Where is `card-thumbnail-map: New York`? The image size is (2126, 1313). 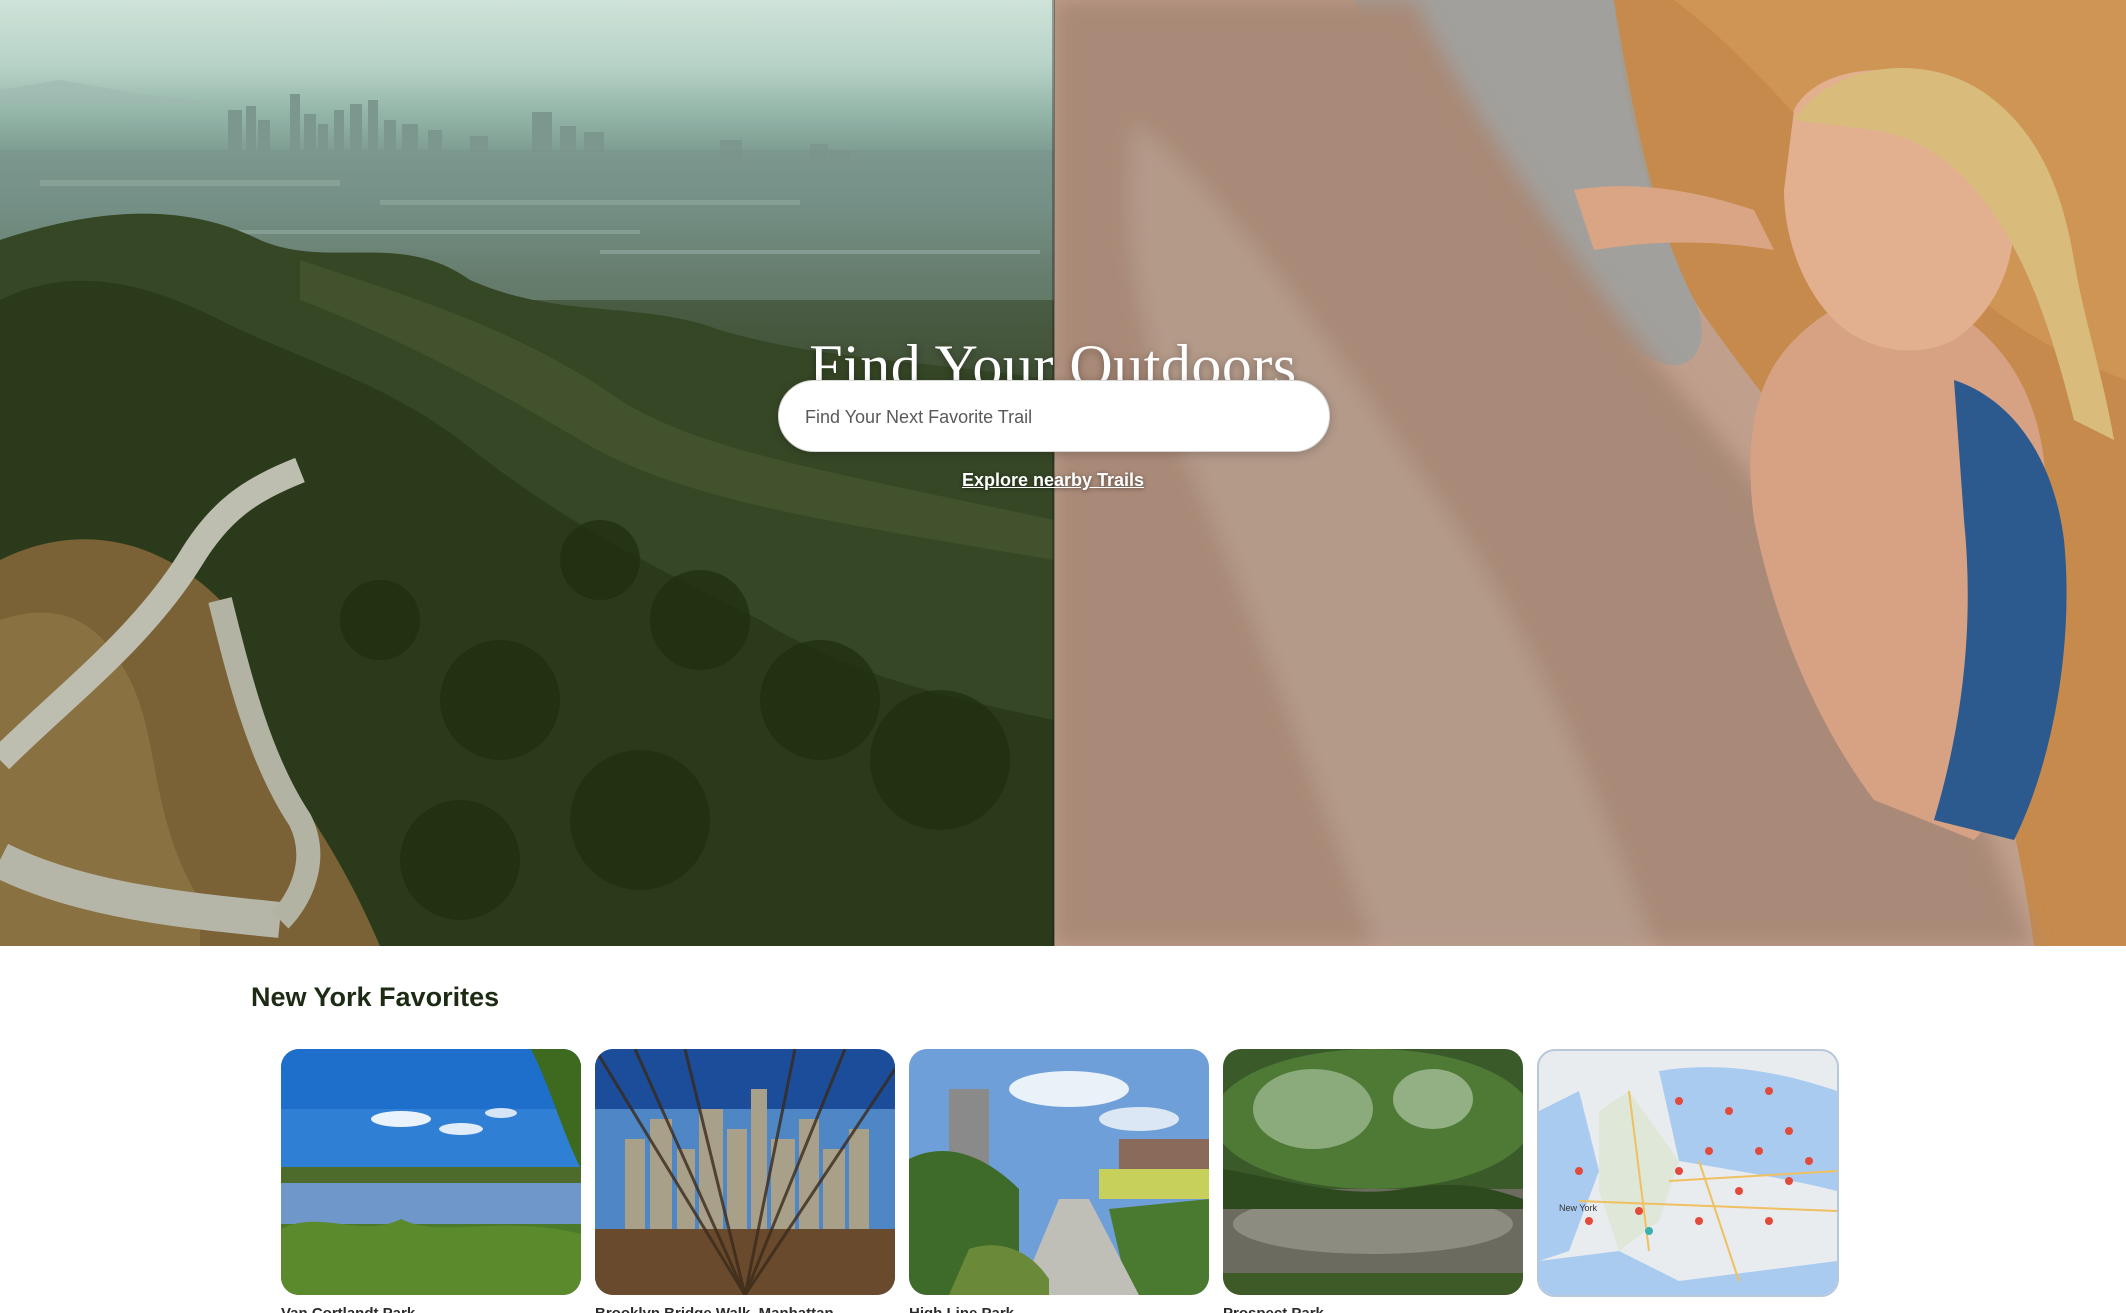
card-thumbnail-map: New York is located at coordinates (1688, 1173).